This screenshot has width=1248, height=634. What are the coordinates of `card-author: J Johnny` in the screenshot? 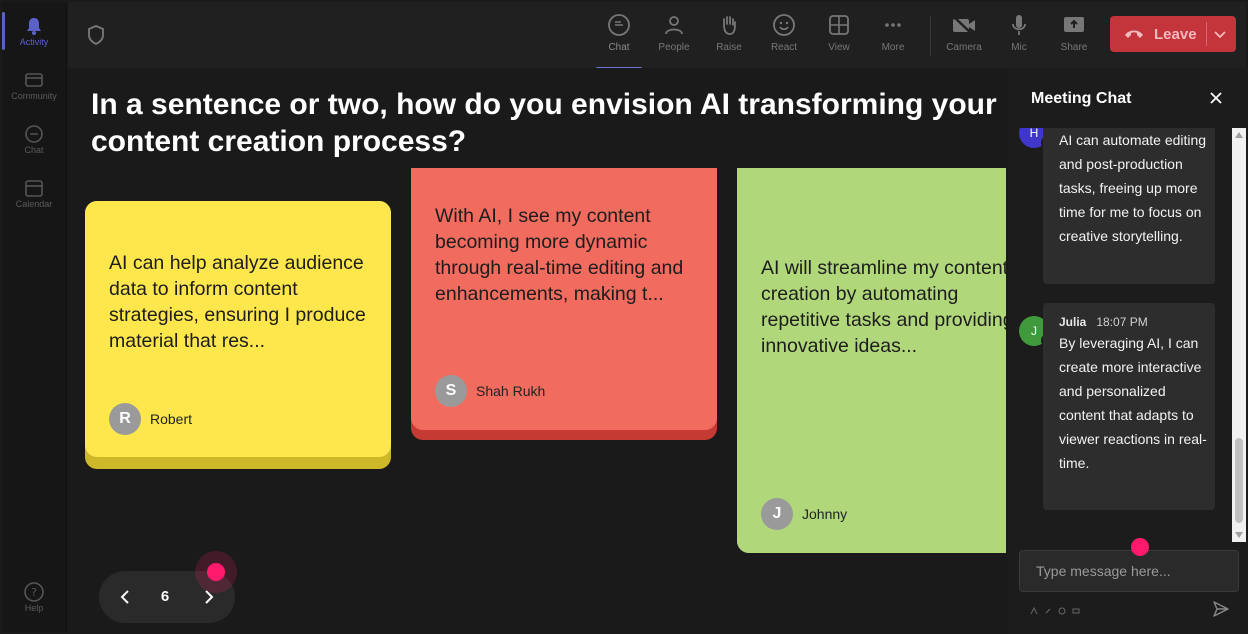 It's located at (804, 514).